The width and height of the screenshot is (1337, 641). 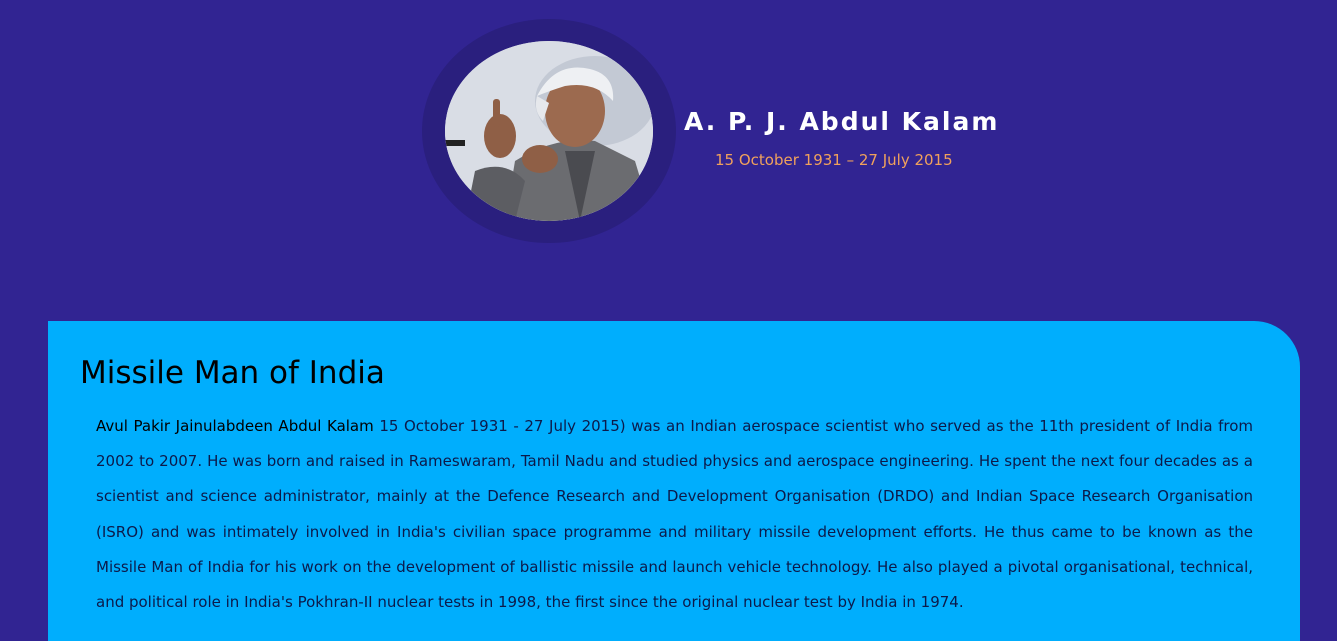 I want to click on profile-name: A. P. J. Abdul Kalam, so click(x=842, y=121).